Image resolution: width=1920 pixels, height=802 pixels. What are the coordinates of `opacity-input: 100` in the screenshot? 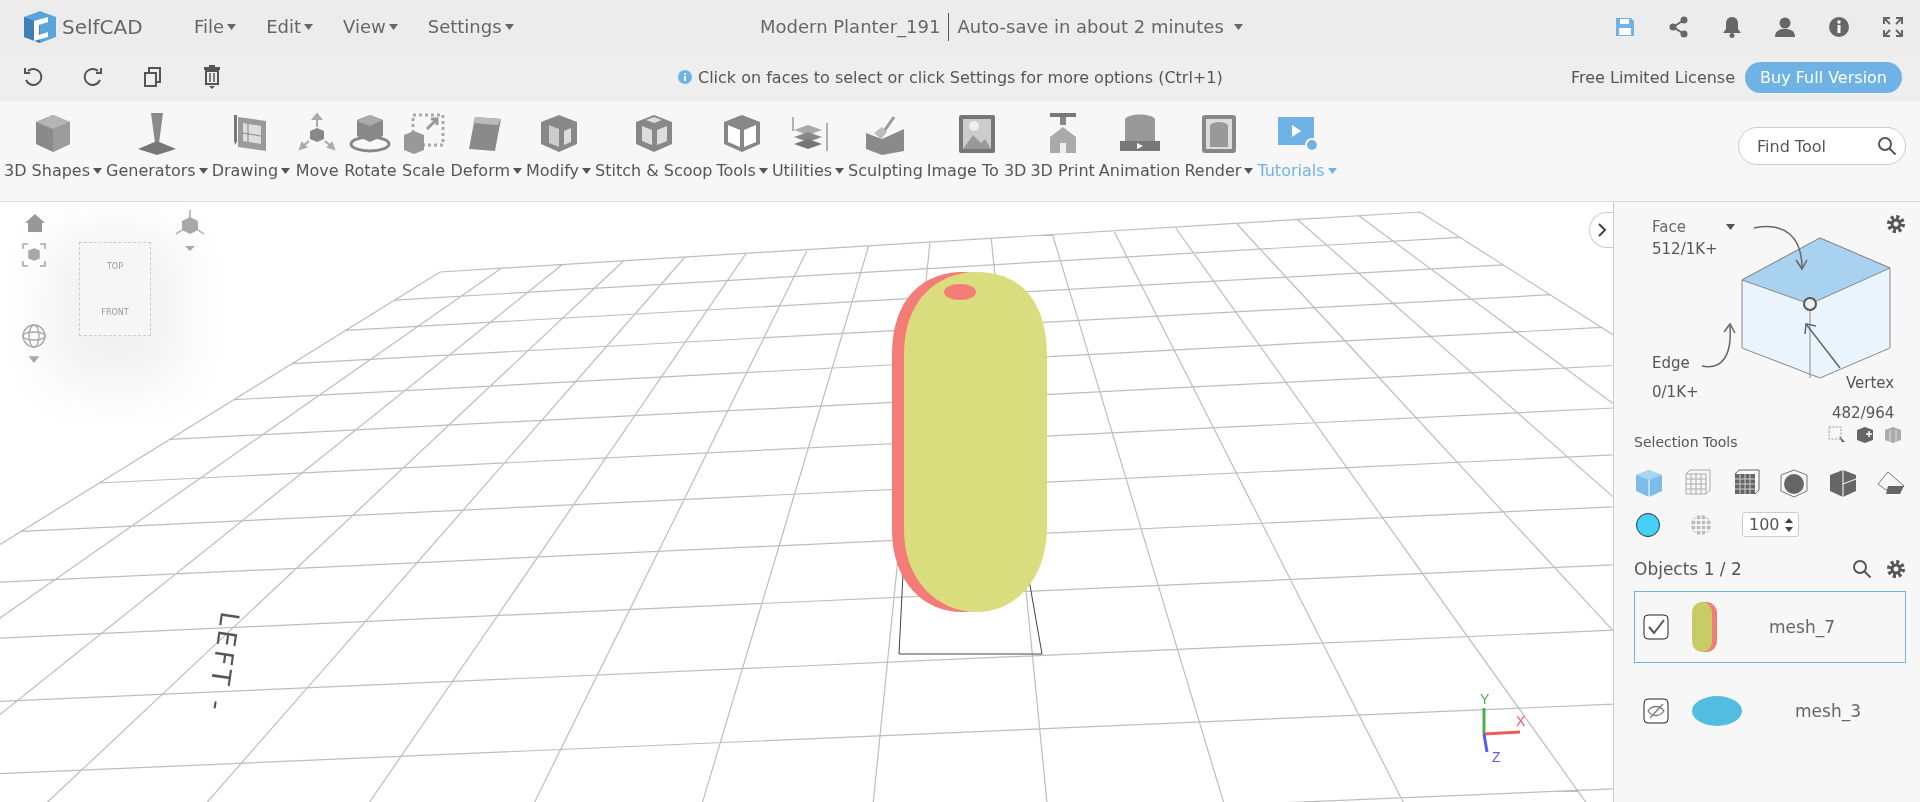 It's located at (1770, 524).